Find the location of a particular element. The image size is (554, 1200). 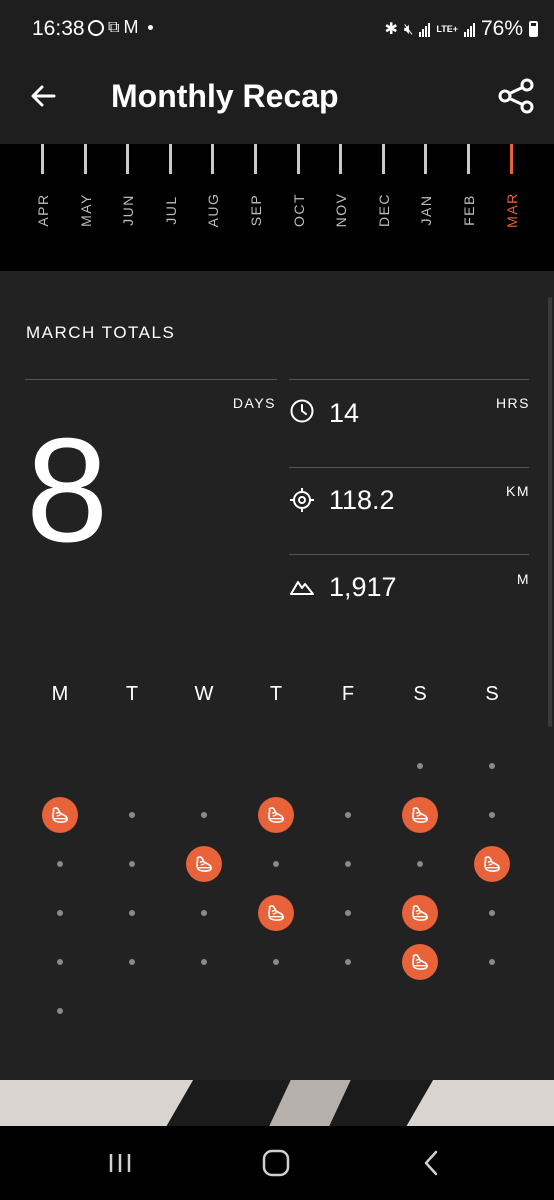

mute-icon: 🔇︎ is located at coordinates (408, 29).